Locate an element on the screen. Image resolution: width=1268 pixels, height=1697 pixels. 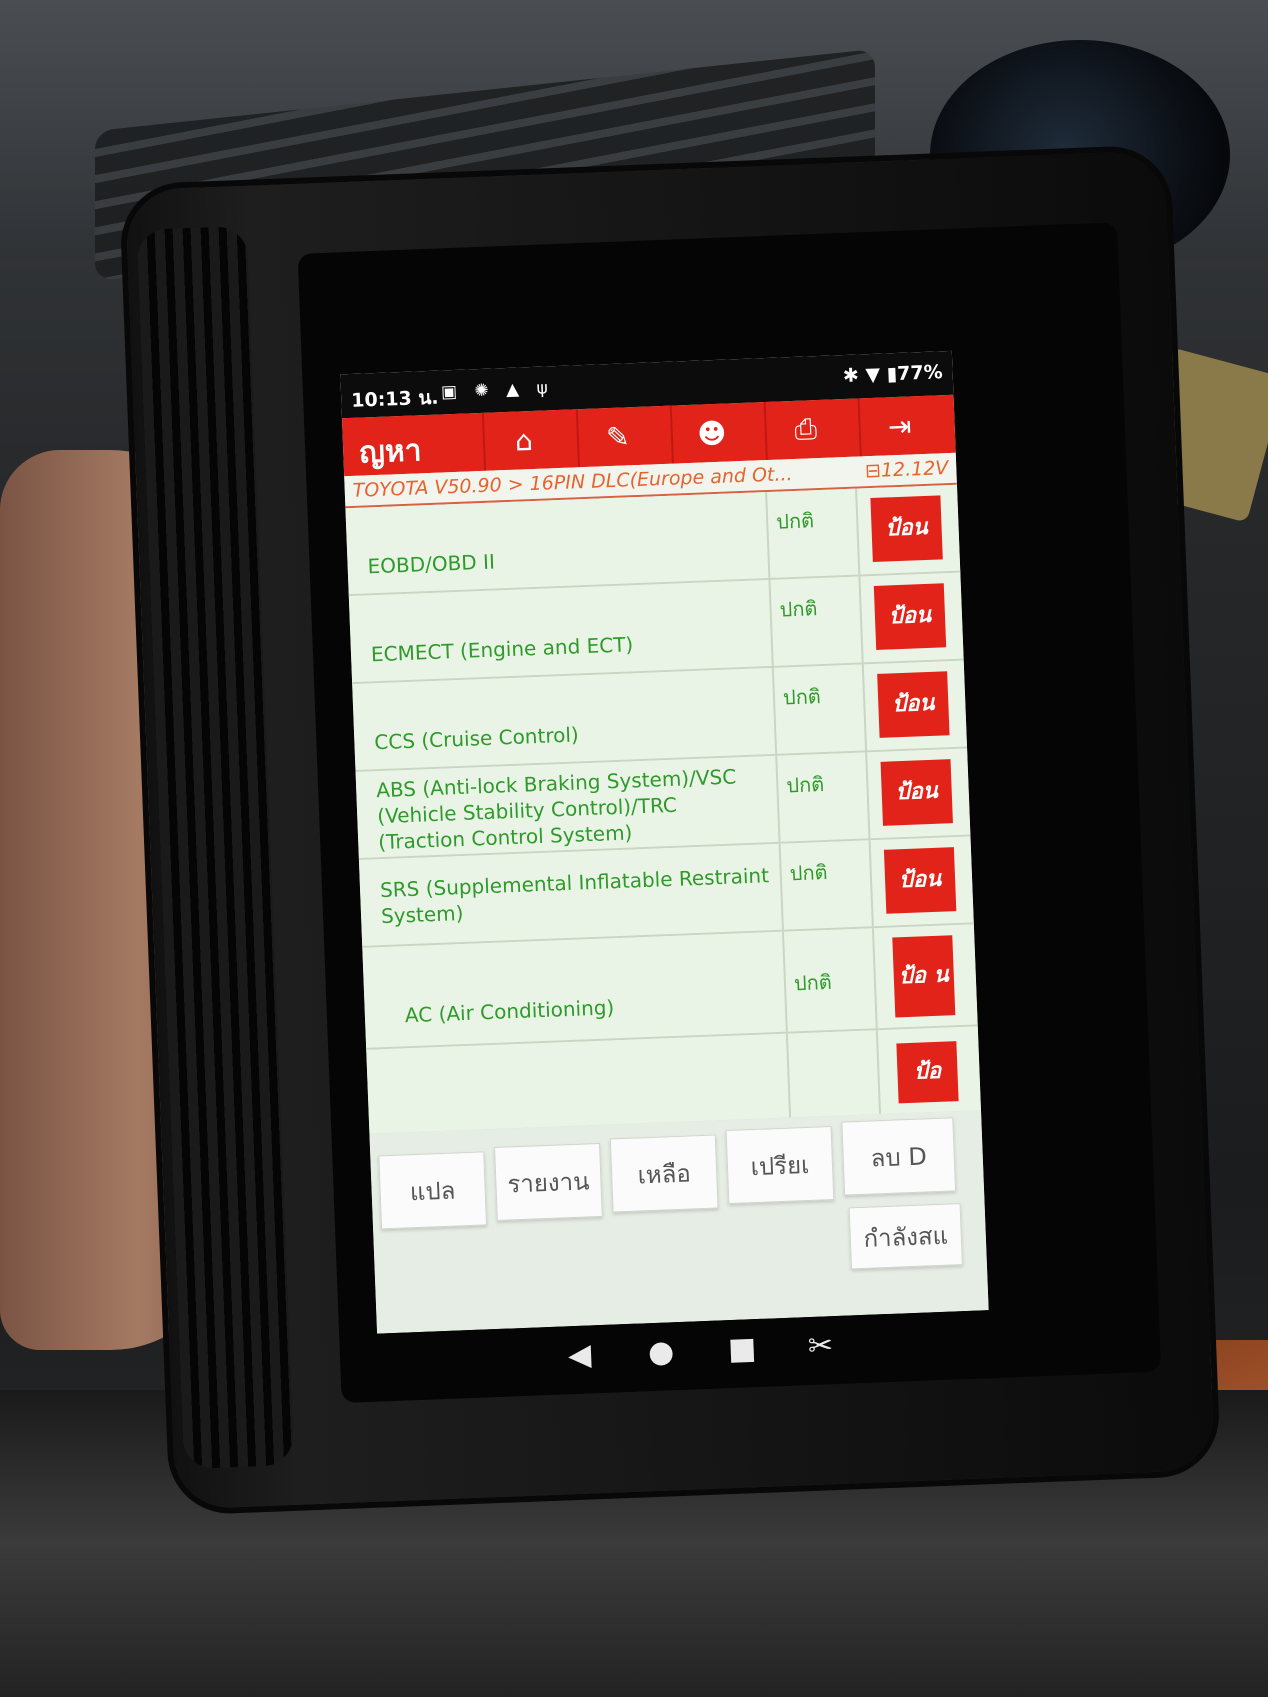
system-name: CCS (Cruise Control) is located at coordinates (476, 738).